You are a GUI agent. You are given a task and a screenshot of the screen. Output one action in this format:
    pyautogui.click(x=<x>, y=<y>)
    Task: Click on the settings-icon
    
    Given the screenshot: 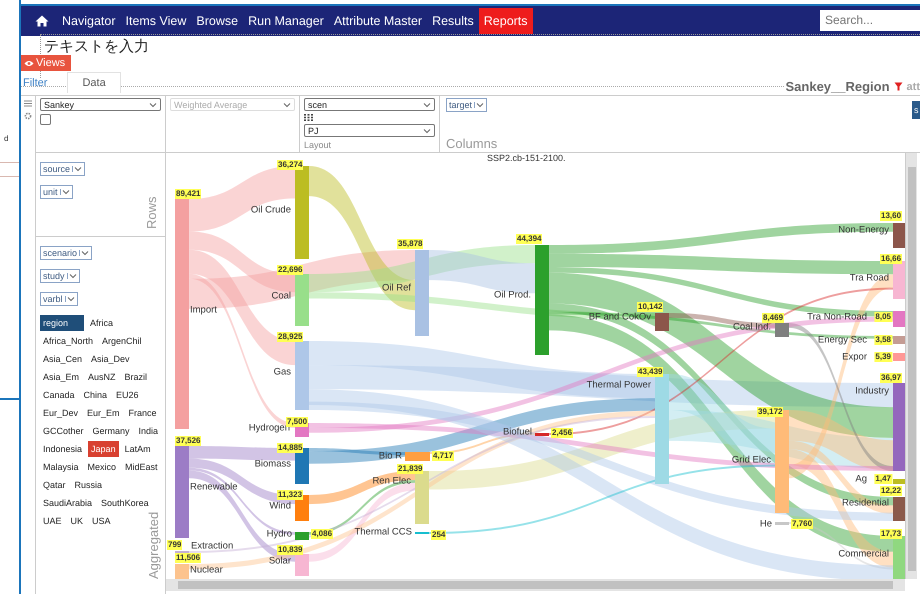 What is the action you would take?
    pyautogui.click(x=28, y=116)
    